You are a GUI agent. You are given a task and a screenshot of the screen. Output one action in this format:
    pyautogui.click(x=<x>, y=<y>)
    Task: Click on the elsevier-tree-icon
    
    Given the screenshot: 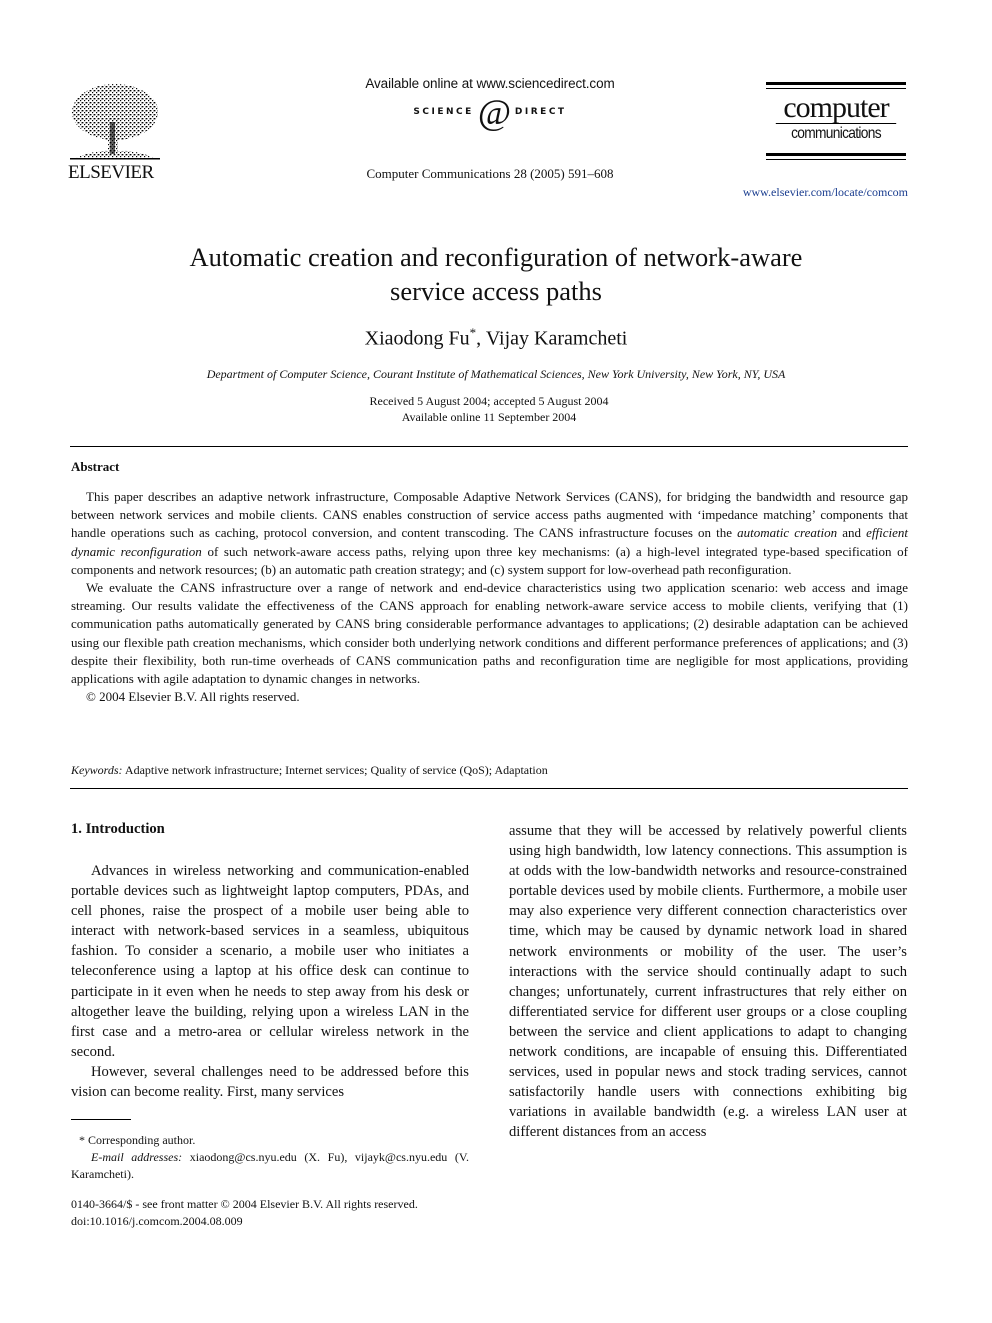 What is the action you would take?
    pyautogui.click(x=115, y=122)
    